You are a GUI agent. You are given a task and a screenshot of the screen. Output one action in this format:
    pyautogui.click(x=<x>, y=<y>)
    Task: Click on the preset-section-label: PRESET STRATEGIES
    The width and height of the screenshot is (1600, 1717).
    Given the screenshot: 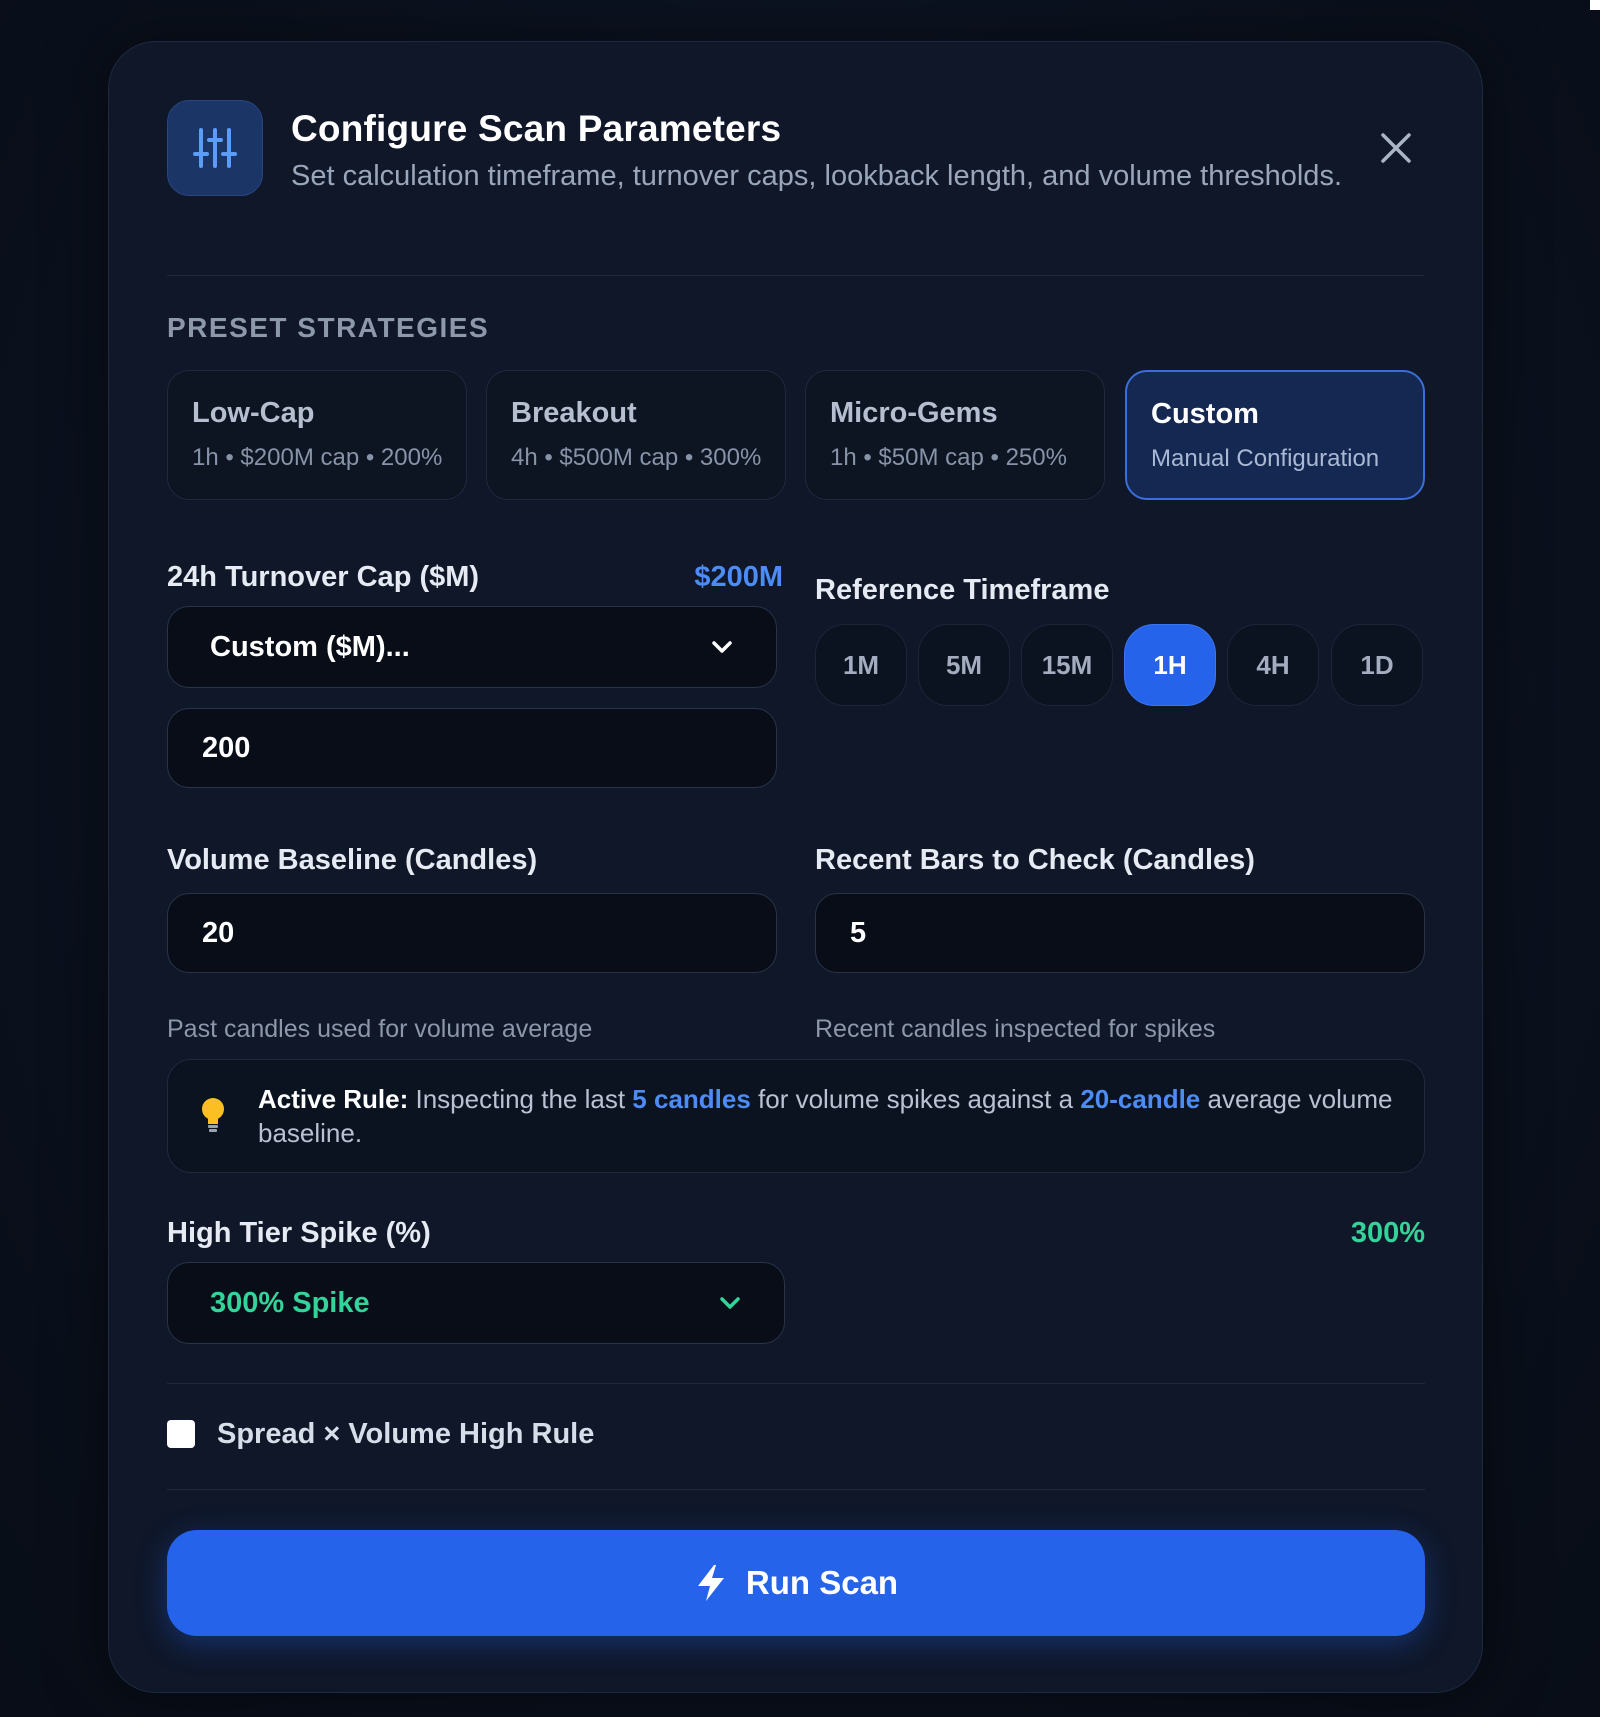 What is the action you would take?
    pyautogui.click(x=328, y=327)
    